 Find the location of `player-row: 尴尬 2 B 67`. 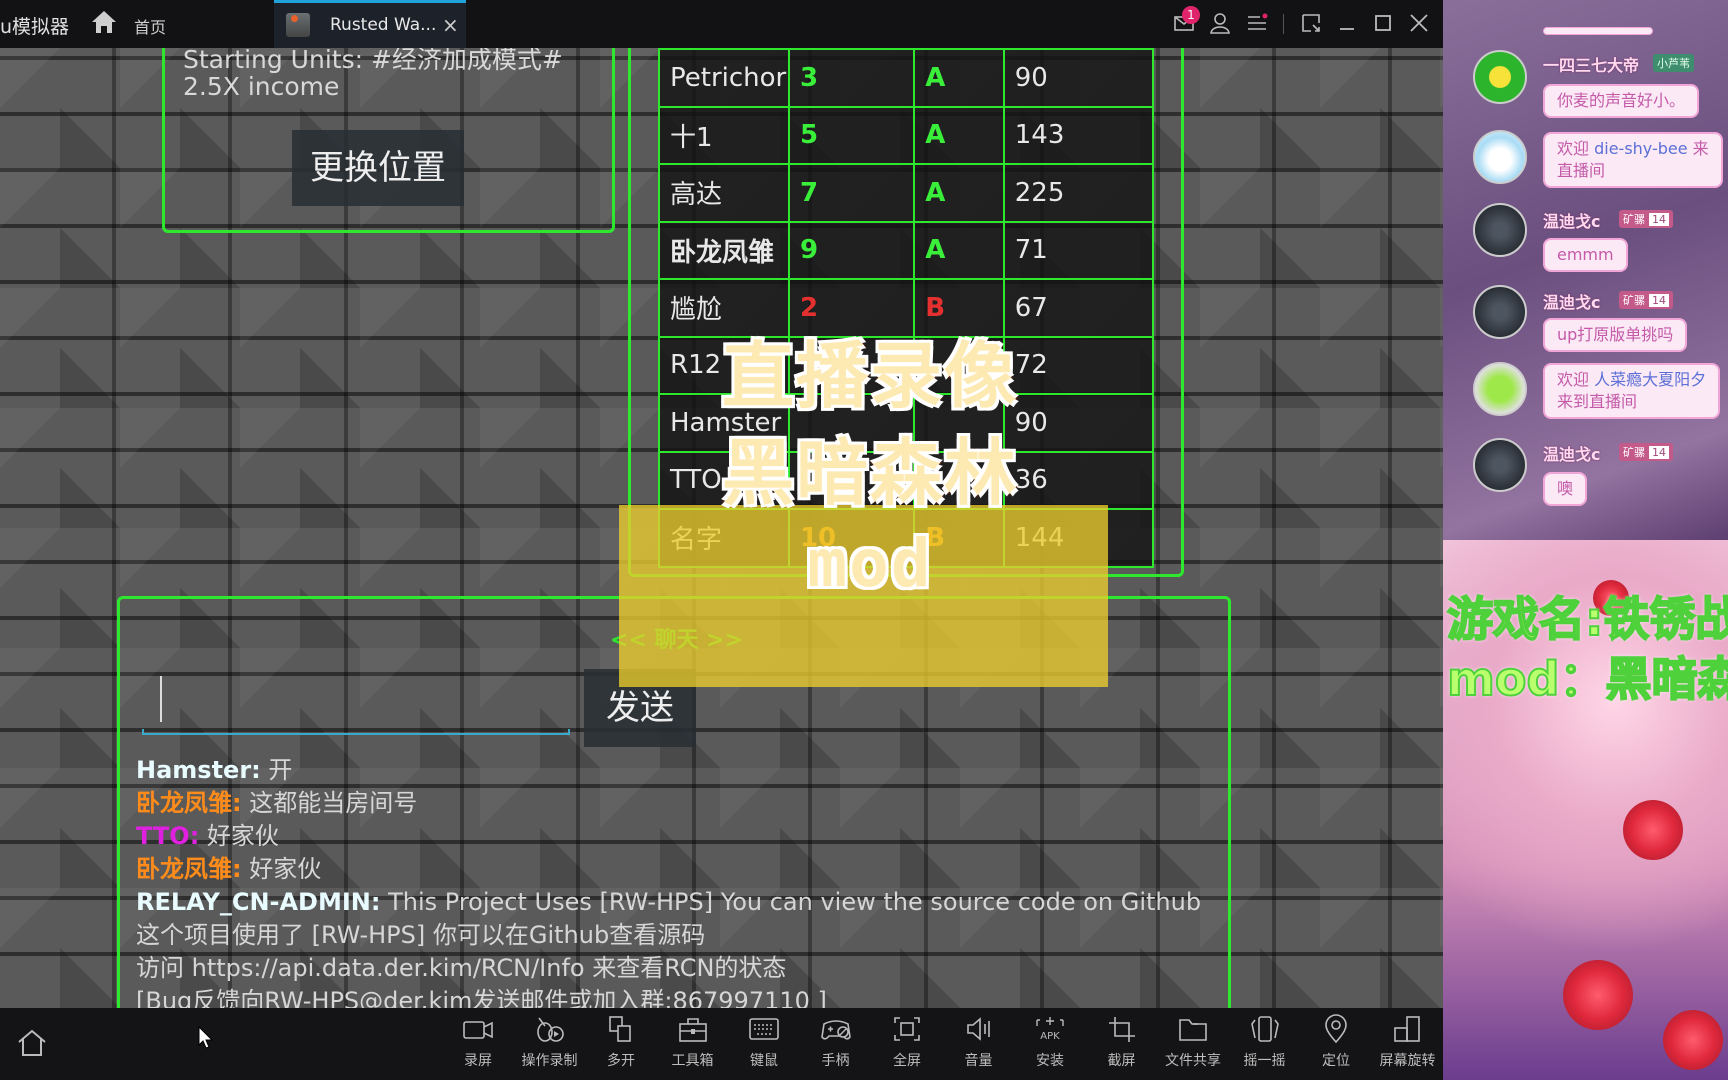

player-row: 尴尬 2 B 67 is located at coordinates (906, 308).